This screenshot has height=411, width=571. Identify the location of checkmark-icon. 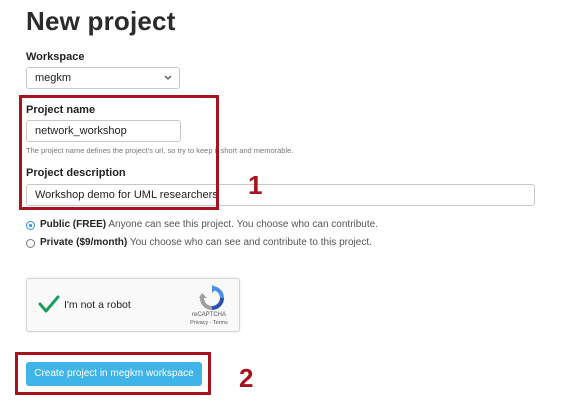
(49, 304).